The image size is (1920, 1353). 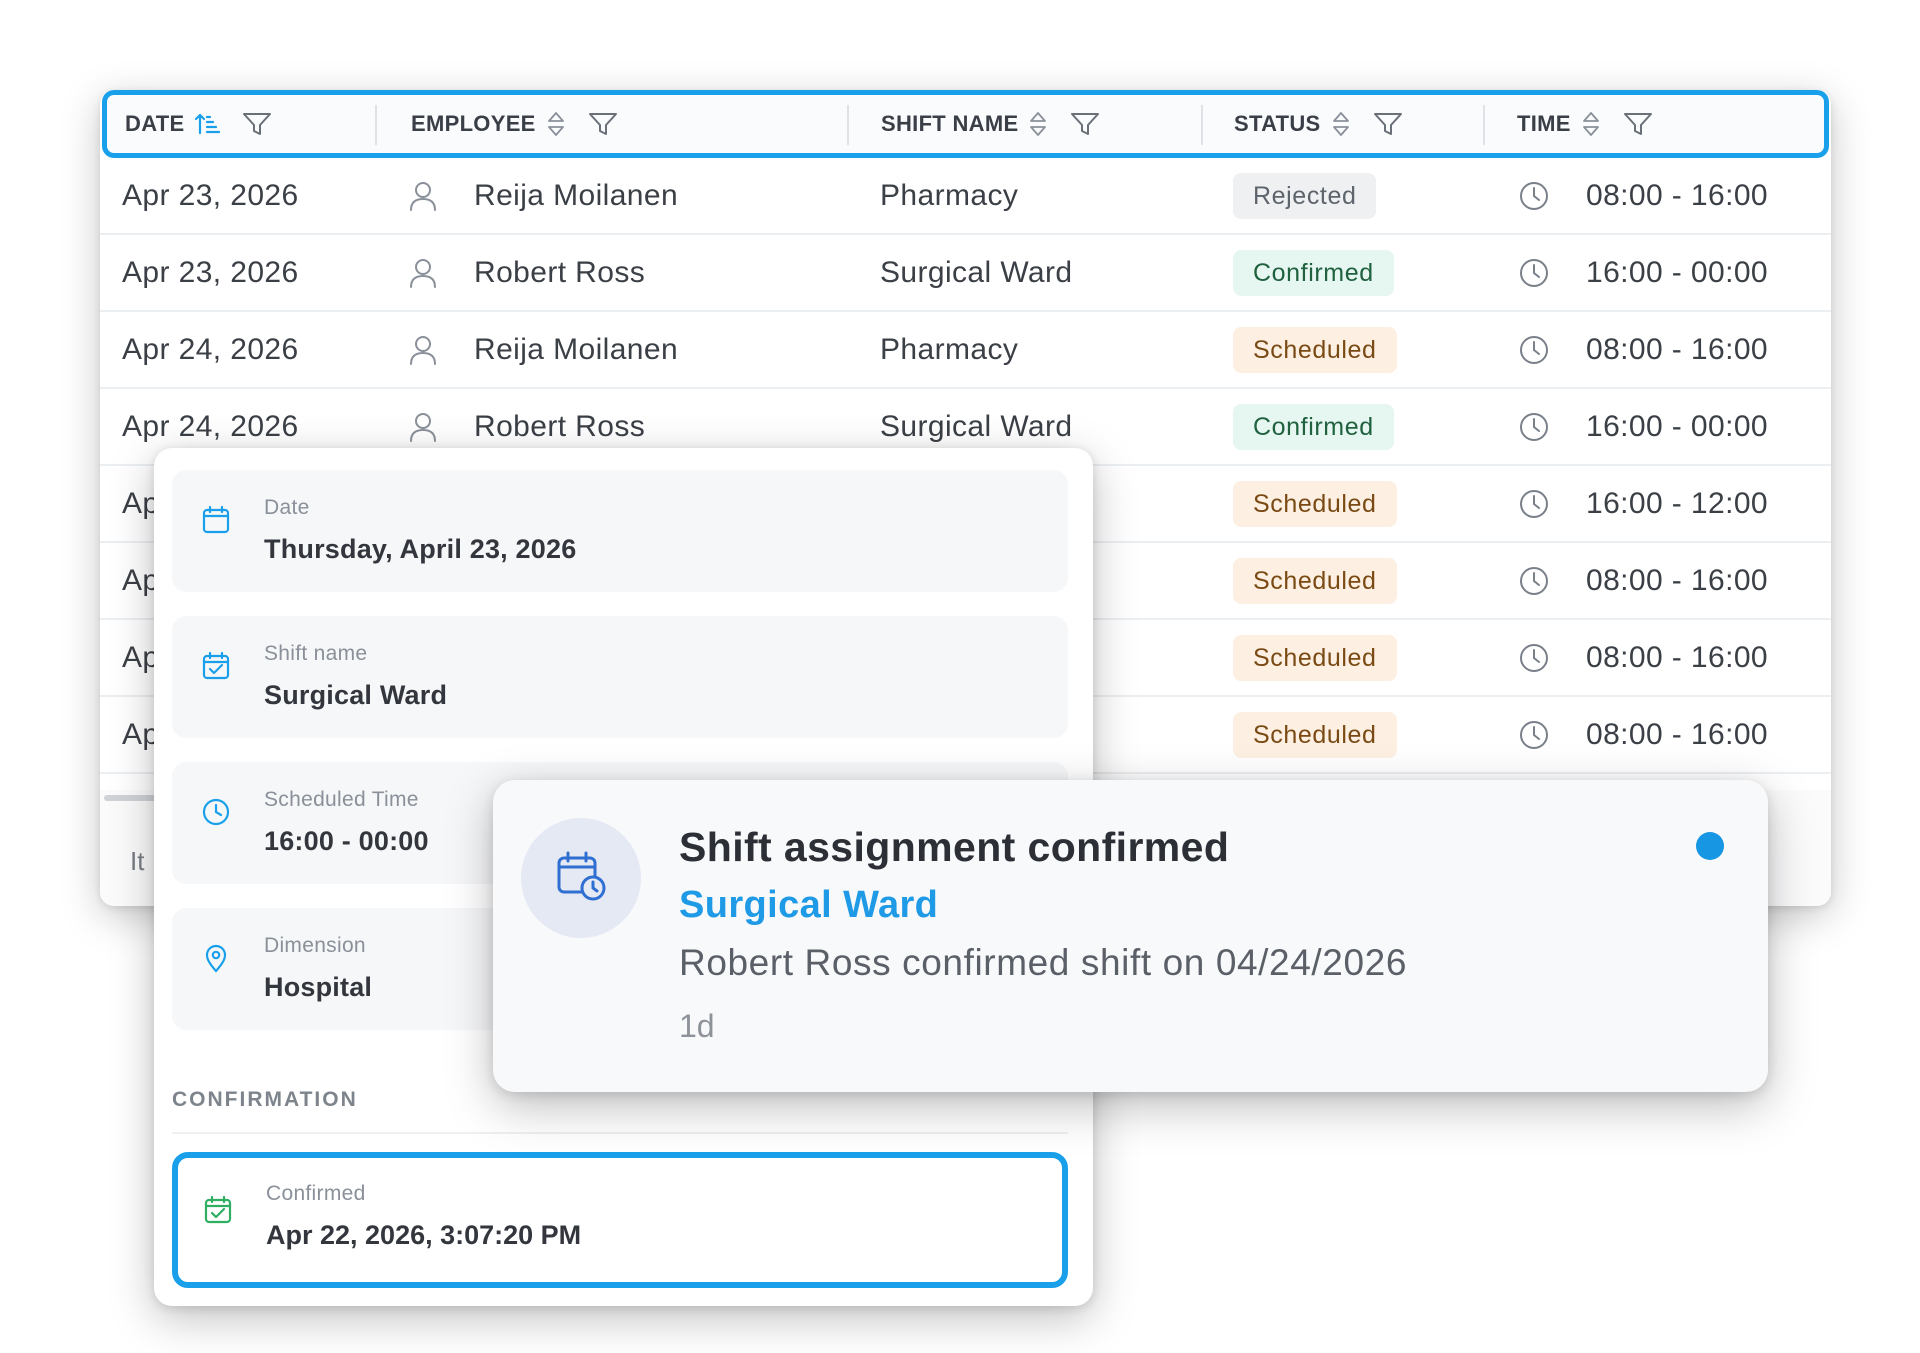 What do you see at coordinates (473, 123) in the screenshot?
I see `column-label-employee: EMPLOYEE` at bounding box center [473, 123].